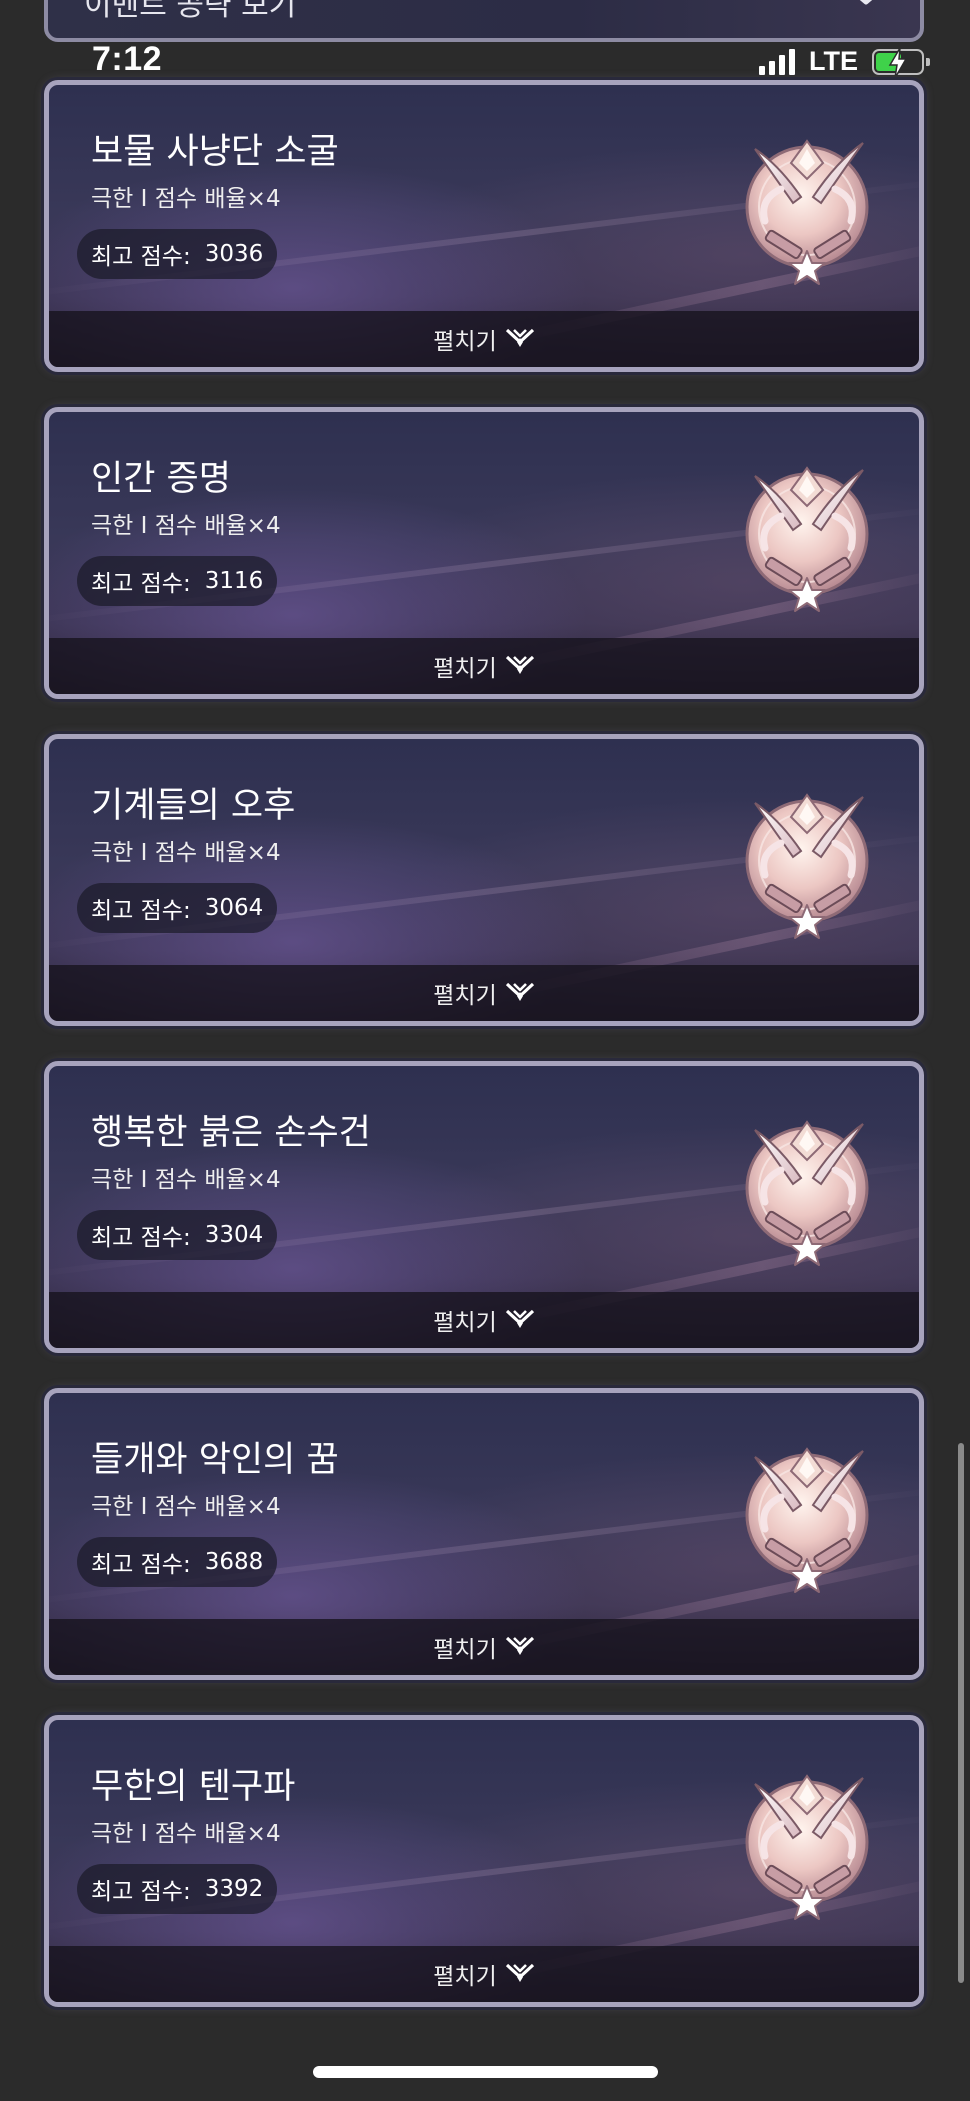 Image resolution: width=970 pixels, height=2101 pixels. I want to click on stage-title: 인간 증명, so click(161, 479).